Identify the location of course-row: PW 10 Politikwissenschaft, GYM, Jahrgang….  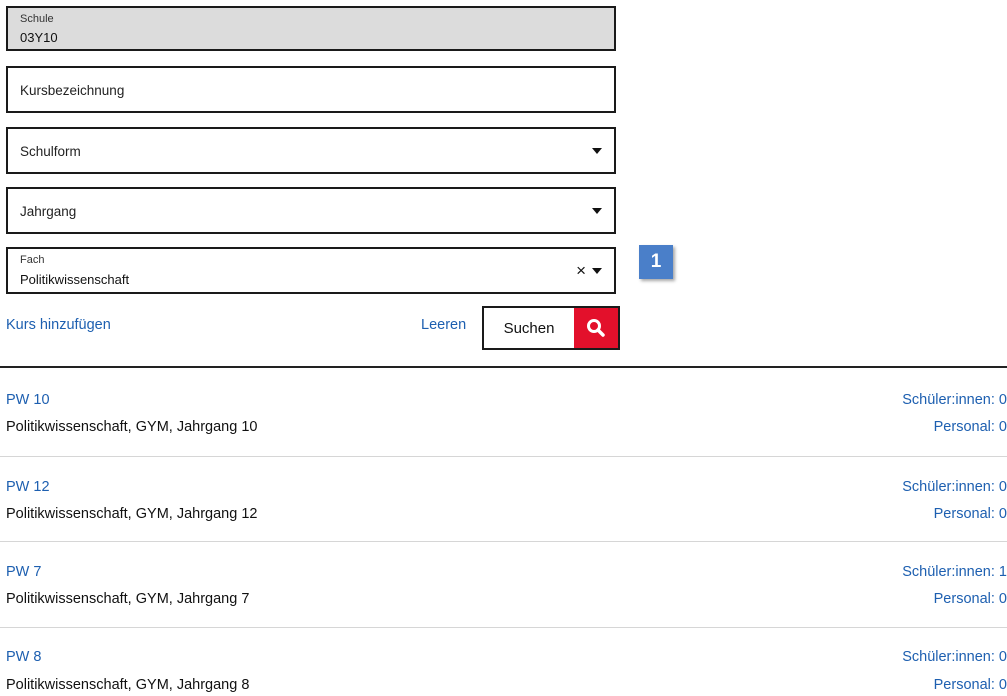
(503, 413).